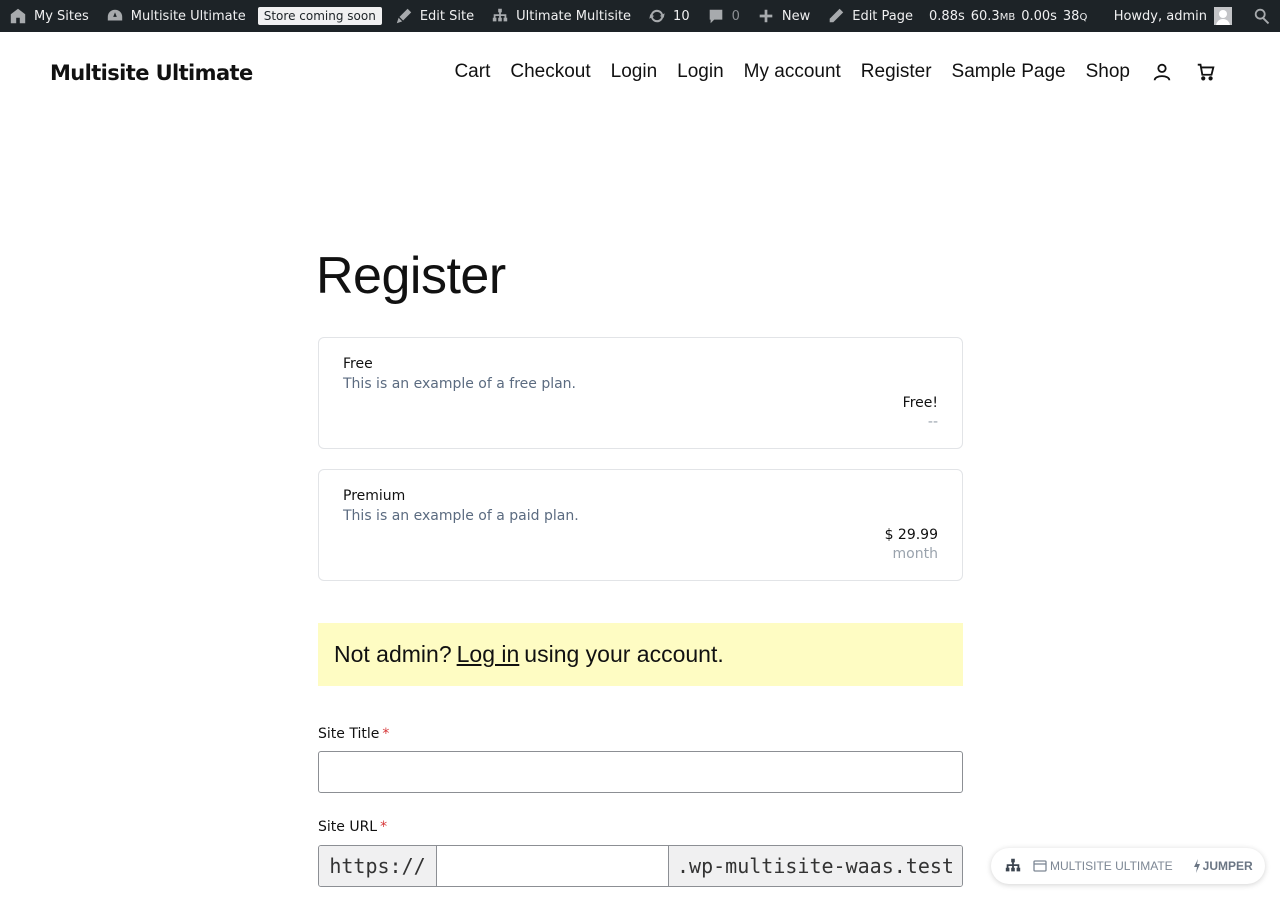  Describe the element at coordinates (993, 16) in the screenshot. I see `perf-memory: 60.3MB` at that location.